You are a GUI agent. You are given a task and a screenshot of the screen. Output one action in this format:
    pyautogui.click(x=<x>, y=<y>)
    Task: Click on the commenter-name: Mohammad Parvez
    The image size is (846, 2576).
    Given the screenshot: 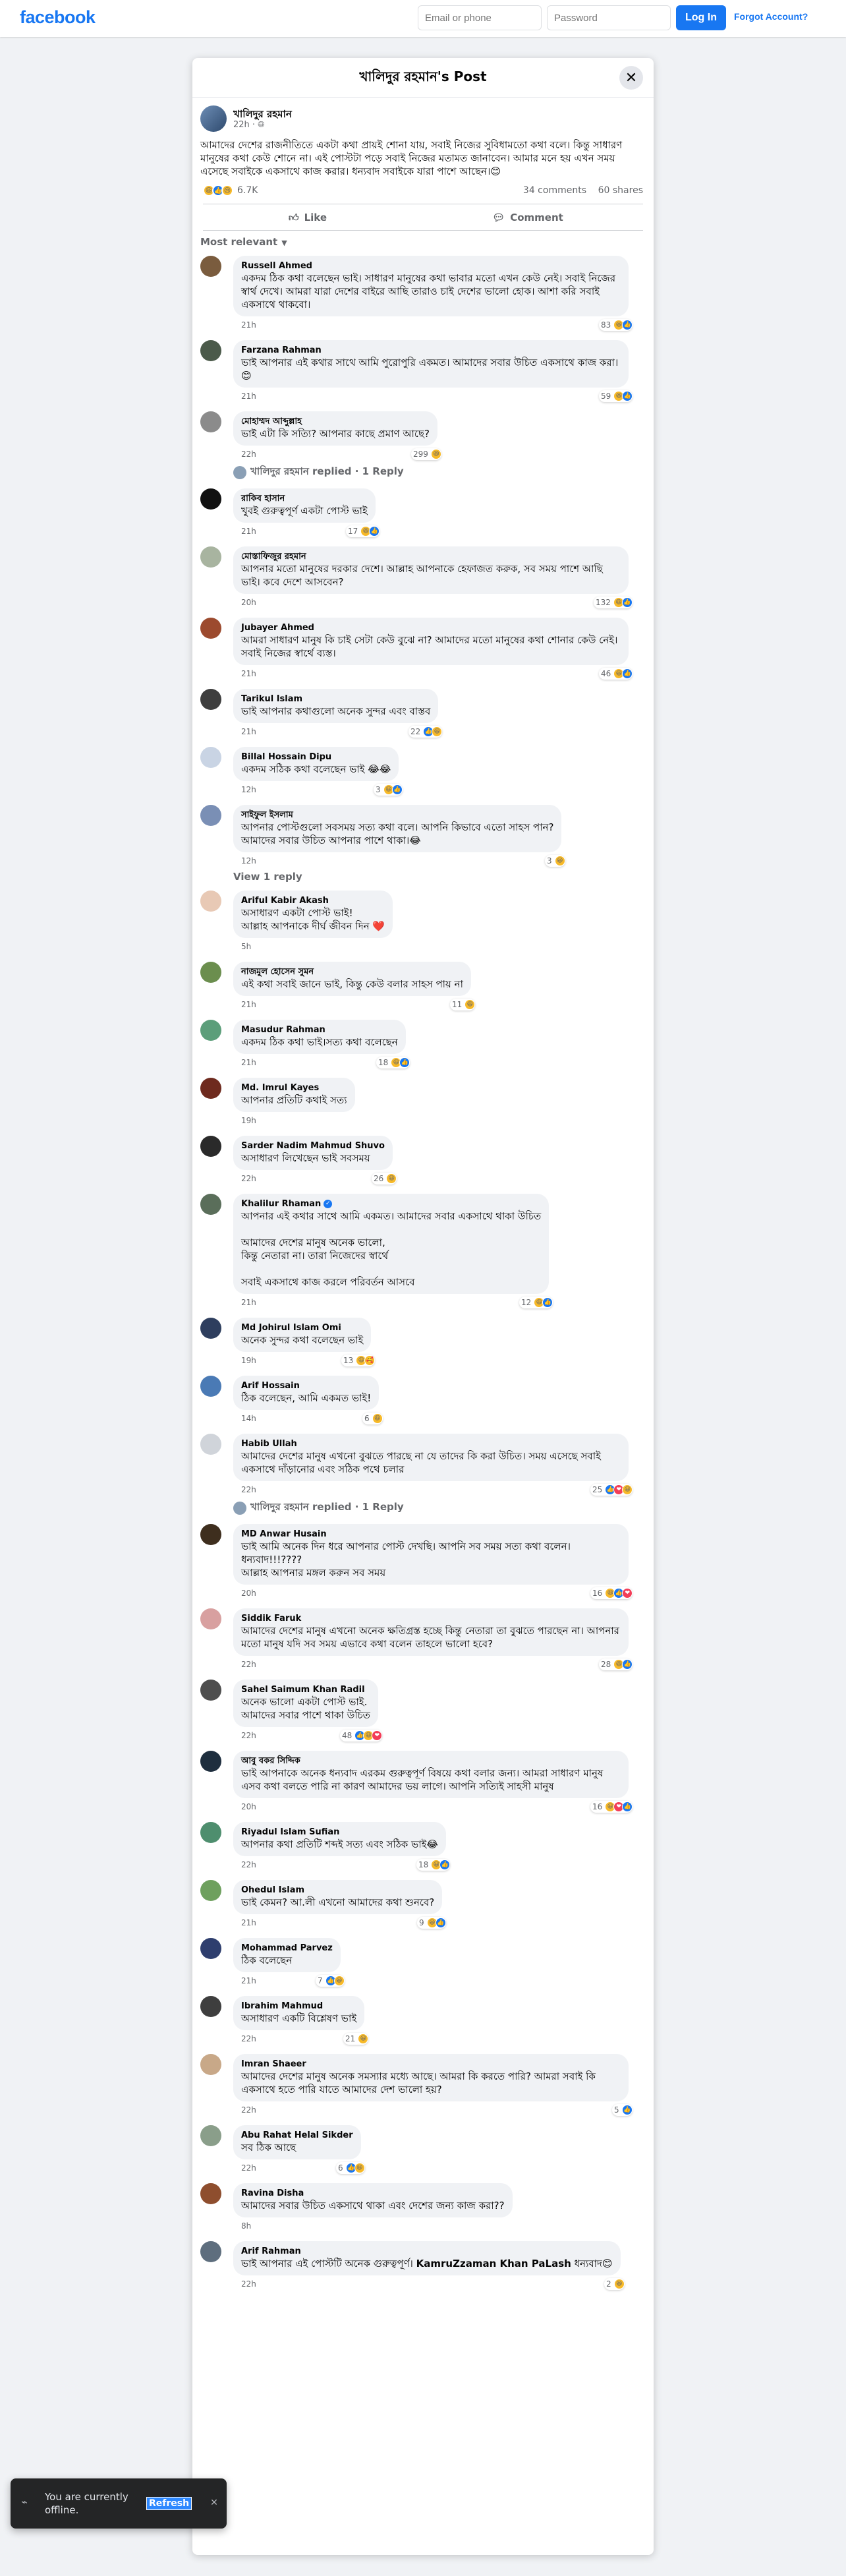 What is the action you would take?
    pyautogui.click(x=287, y=1948)
    